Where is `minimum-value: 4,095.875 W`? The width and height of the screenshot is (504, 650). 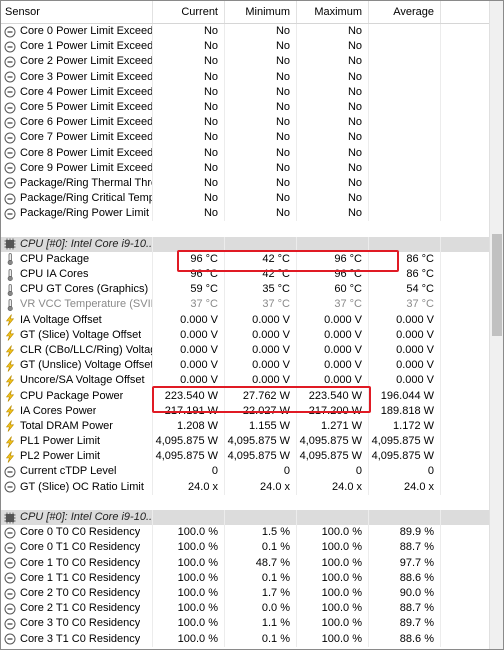
minimum-value: 4,095.875 W is located at coordinates (261, 442).